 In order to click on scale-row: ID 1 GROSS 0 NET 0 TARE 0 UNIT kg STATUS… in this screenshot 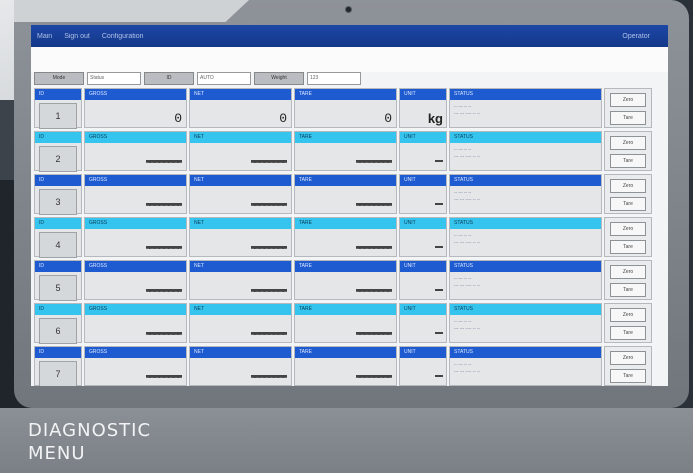, I will do `click(350, 108)`.